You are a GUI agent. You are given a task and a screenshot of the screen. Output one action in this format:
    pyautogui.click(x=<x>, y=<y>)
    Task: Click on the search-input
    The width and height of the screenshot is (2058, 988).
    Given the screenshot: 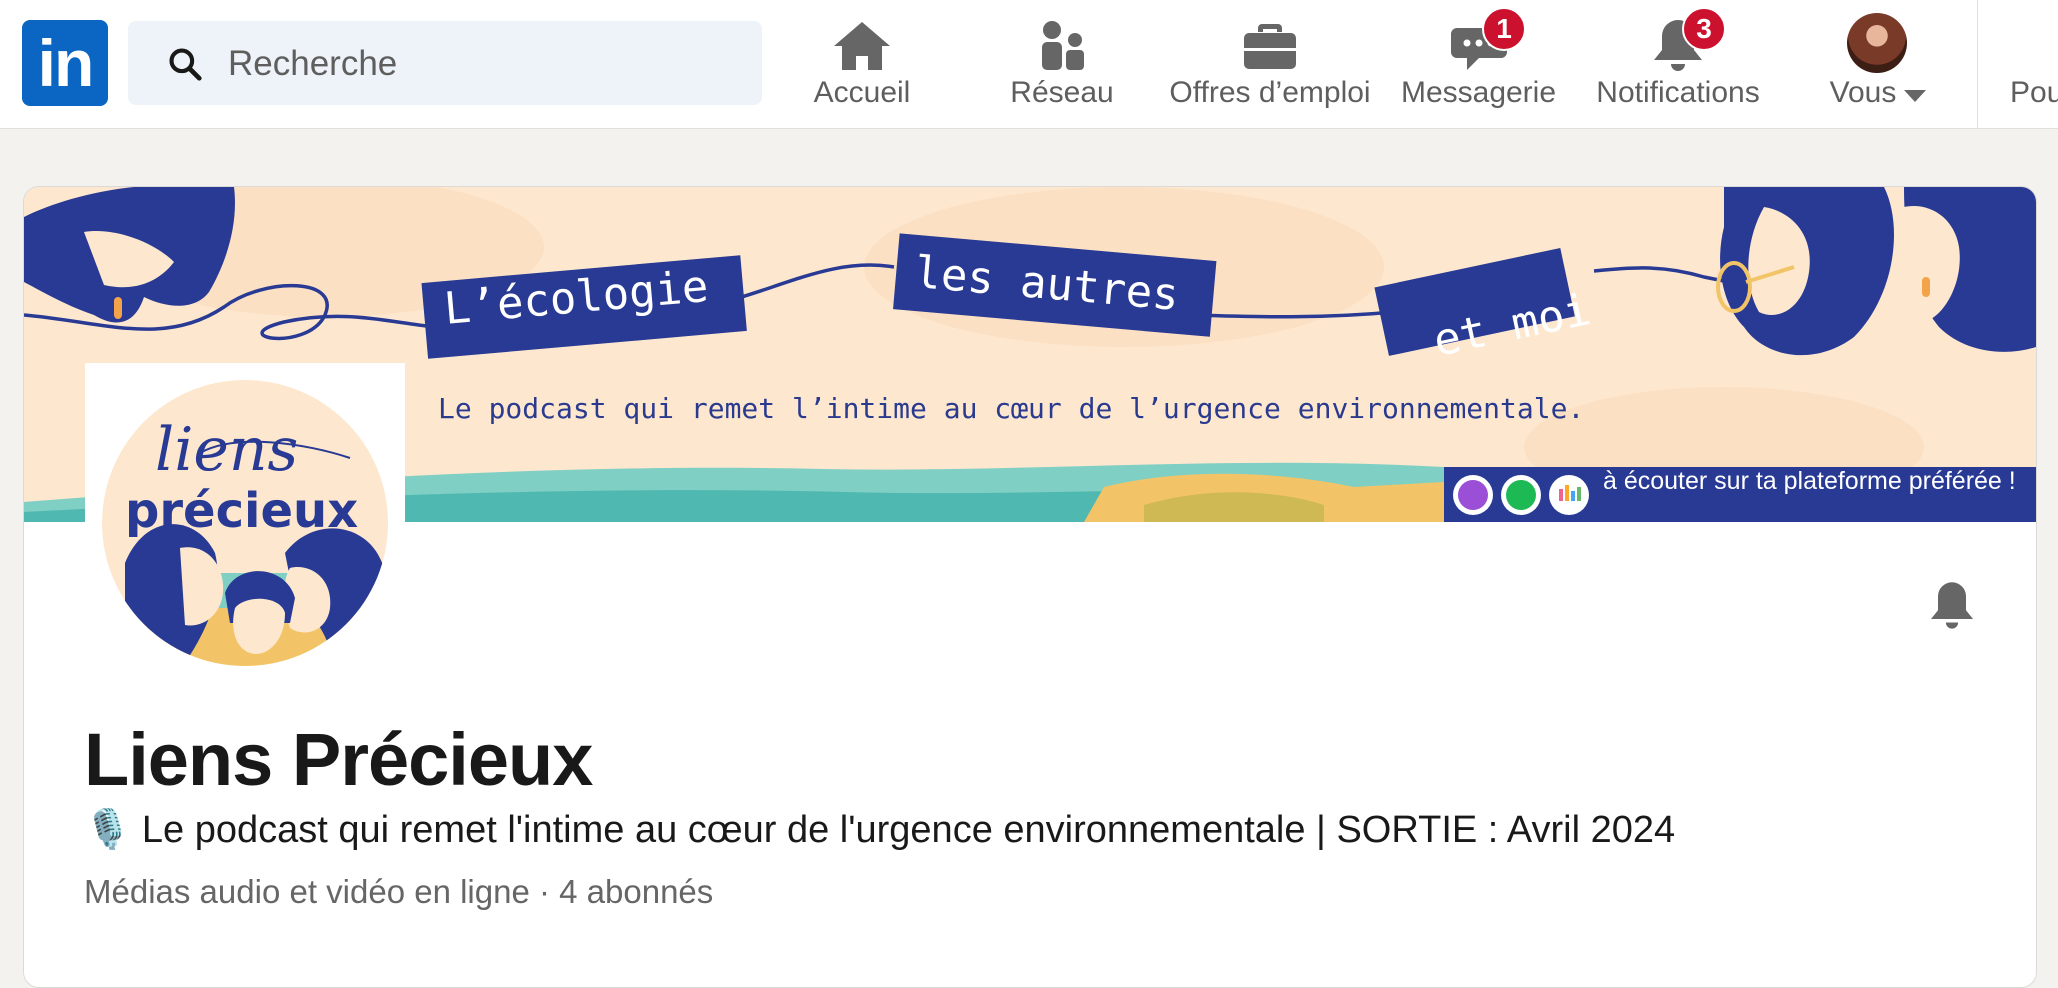 What is the action you would take?
    pyautogui.click(x=478, y=64)
    